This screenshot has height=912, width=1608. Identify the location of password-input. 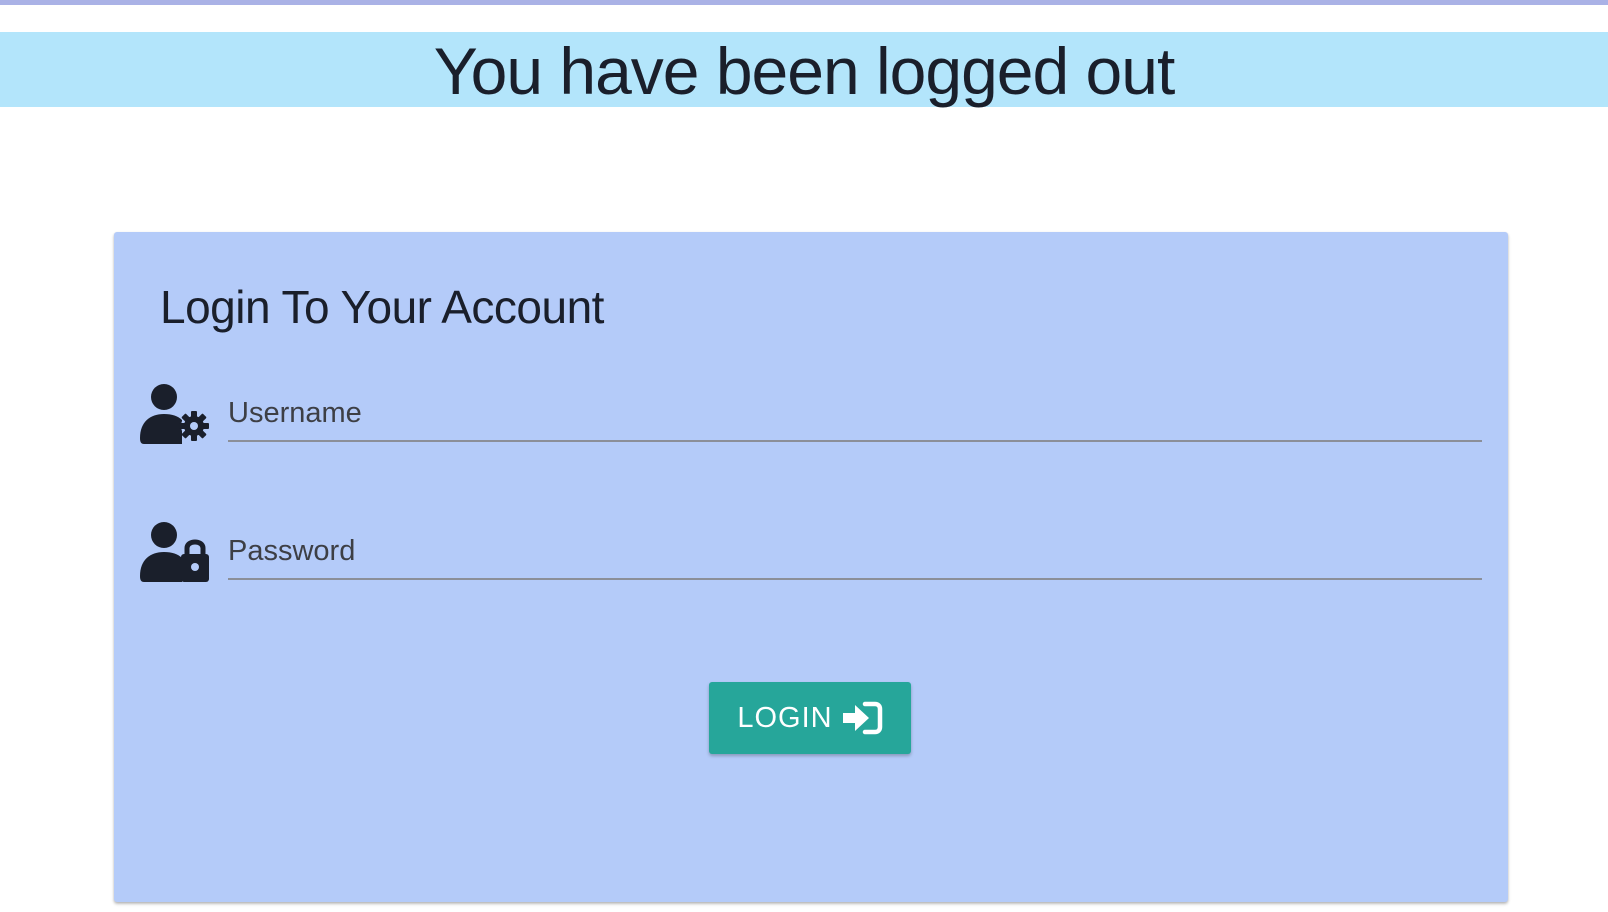
(855, 552).